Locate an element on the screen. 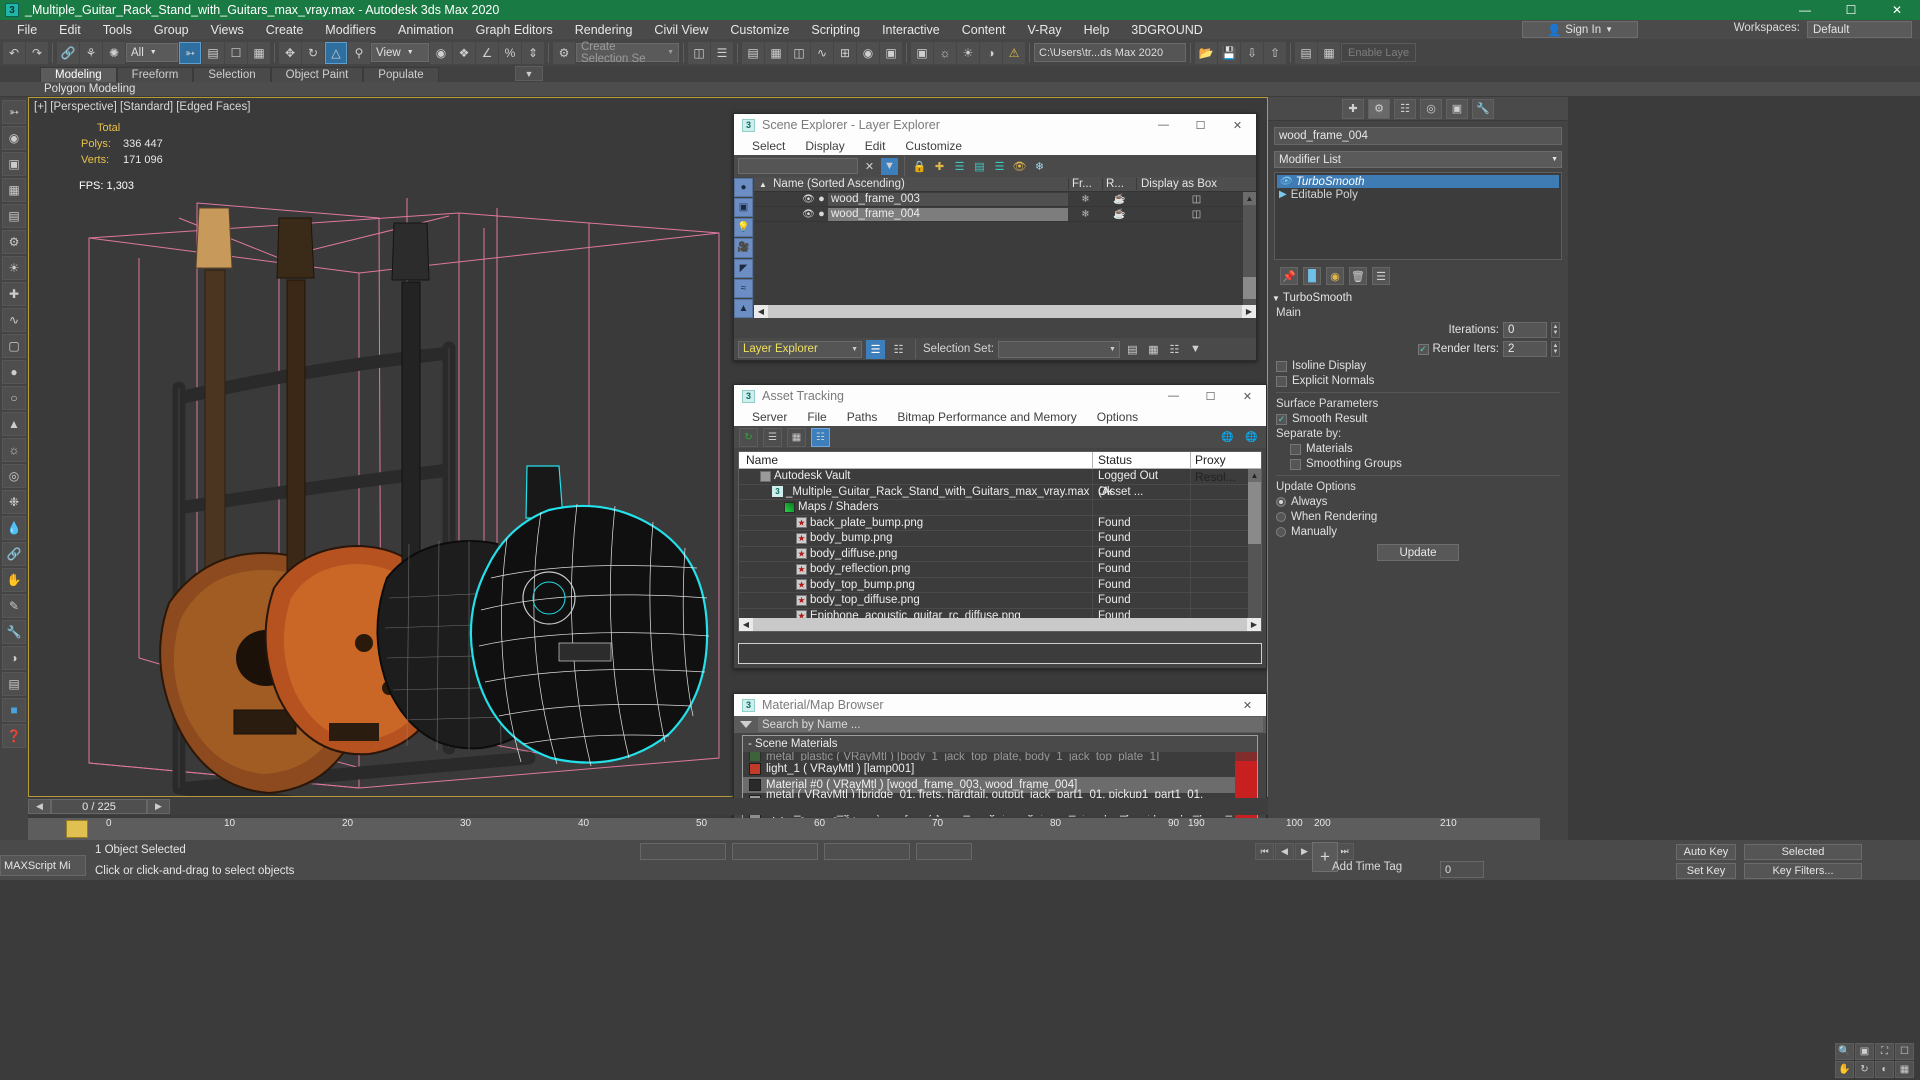 The width and height of the screenshot is (1920, 1080). filter-icon: ▼ is located at coordinates (889, 166).